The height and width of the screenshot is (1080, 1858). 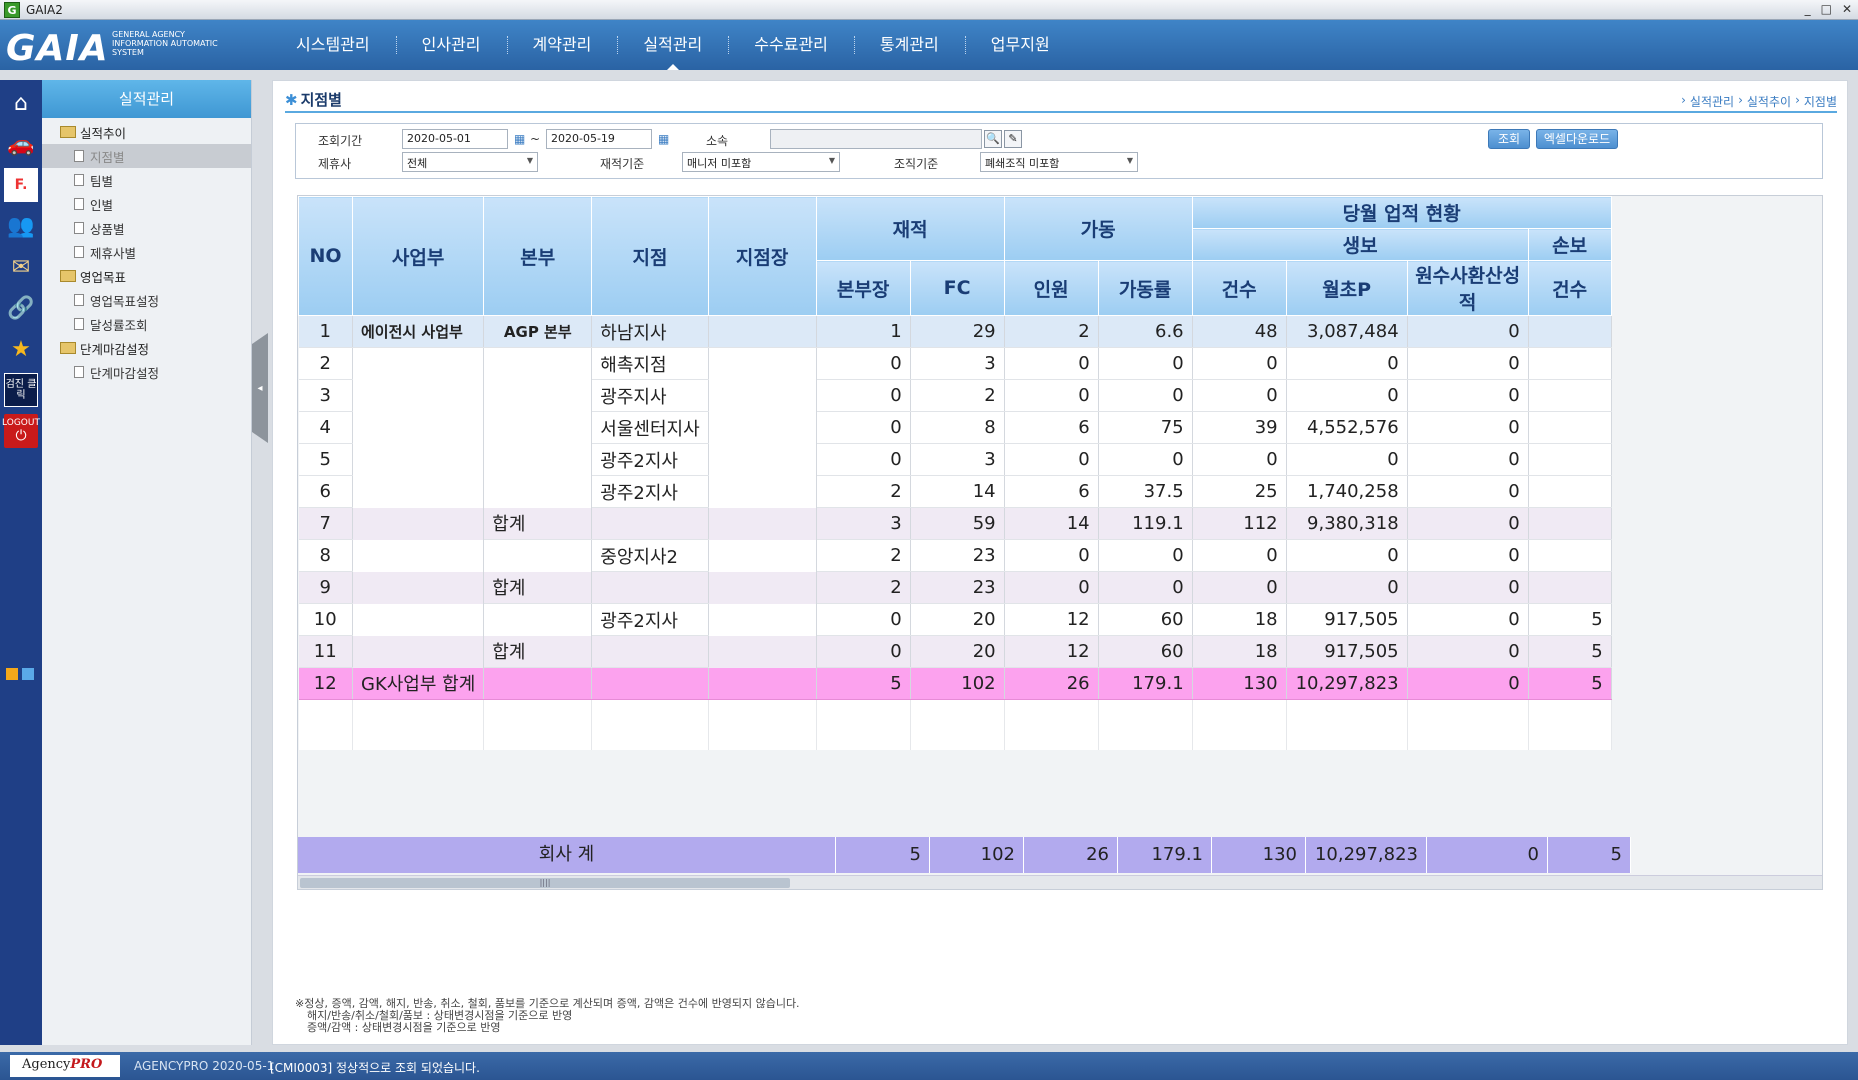 What do you see at coordinates (12, 674) in the screenshot?
I see `theme-orange-square` at bounding box center [12, 674].